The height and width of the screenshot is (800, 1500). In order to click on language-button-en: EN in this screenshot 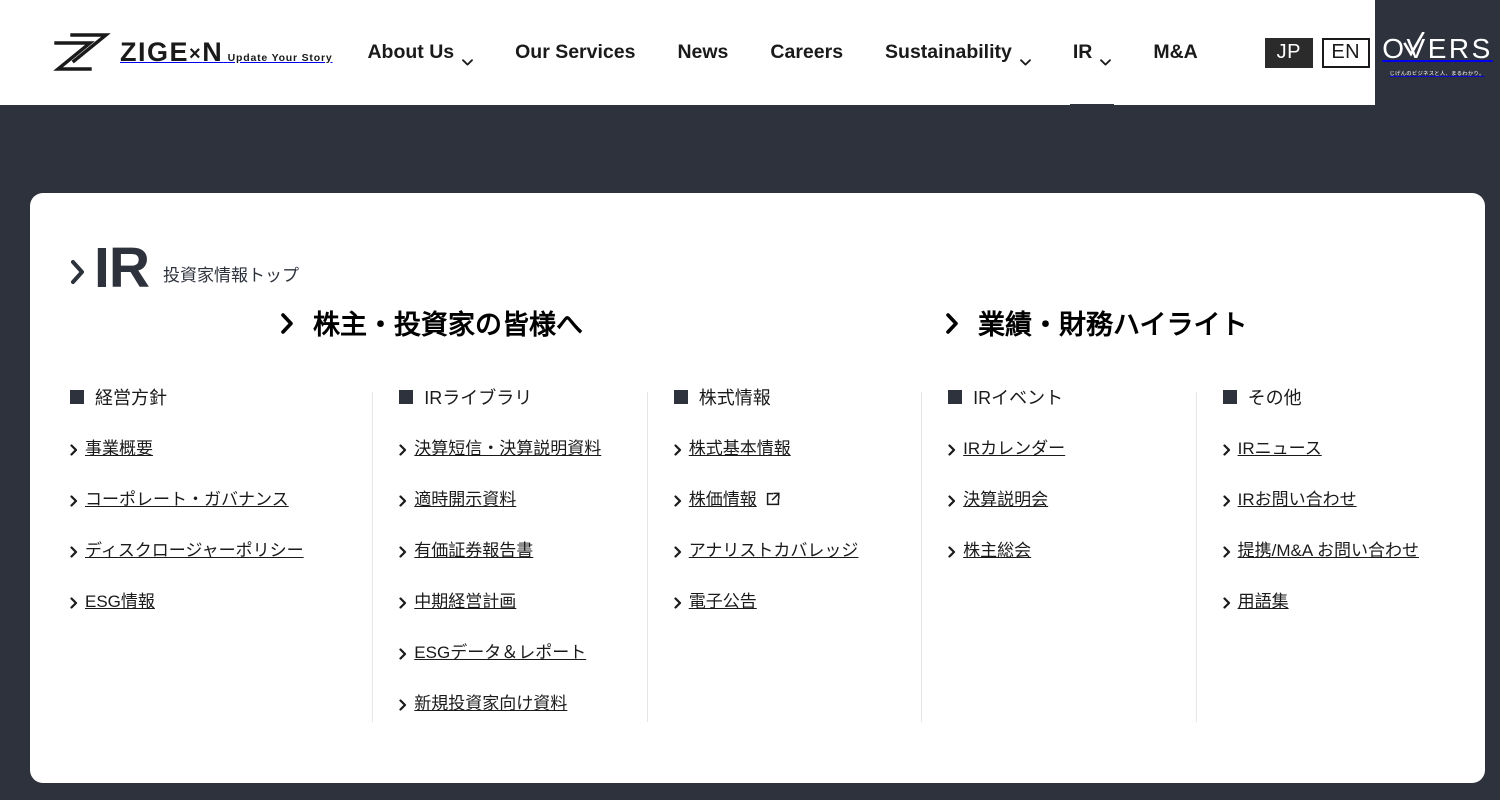, I will do `click(1345, 52)`.